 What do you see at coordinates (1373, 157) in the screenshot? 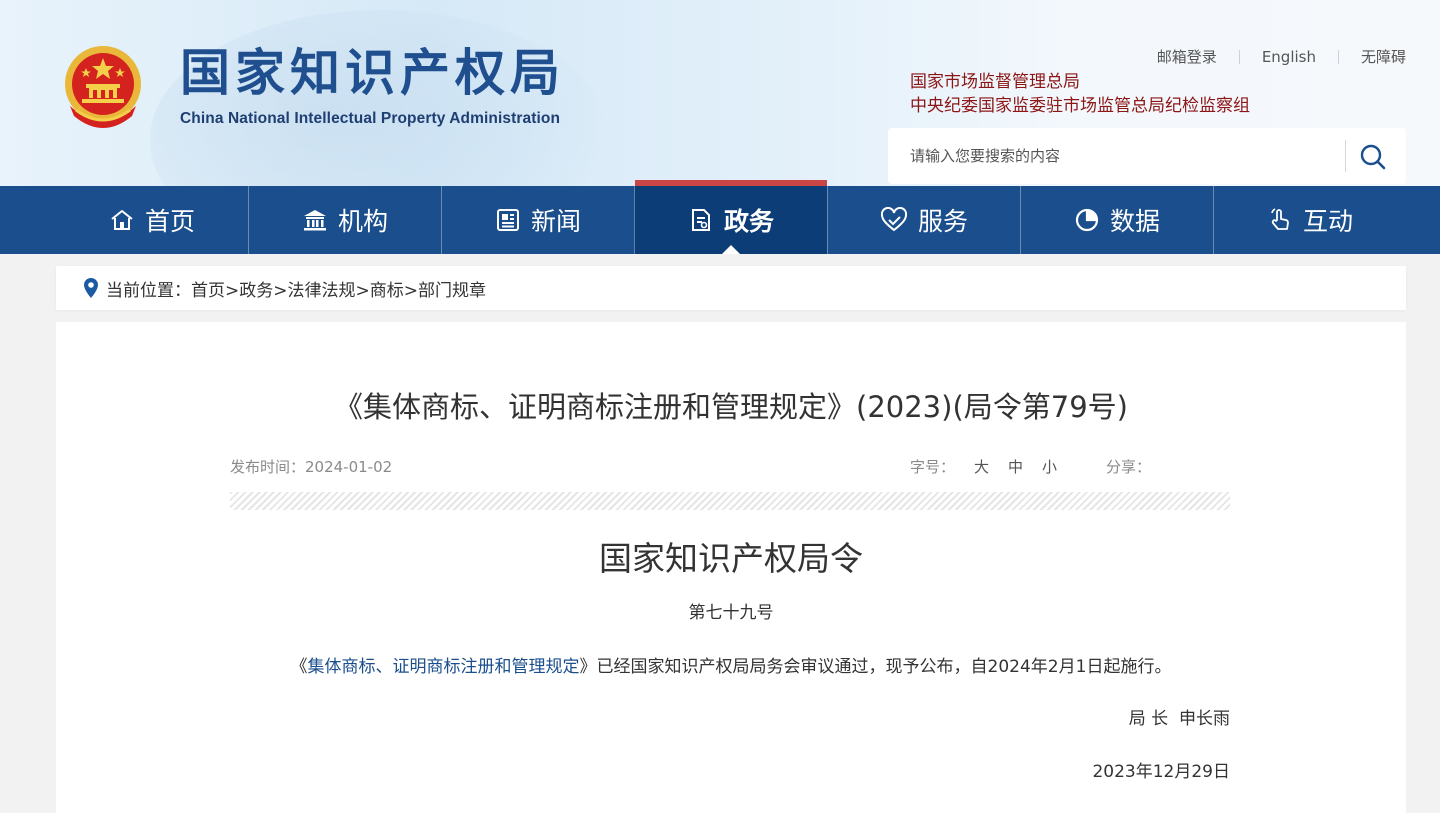
I see `search-icon` at bounding box center [1373, 157].